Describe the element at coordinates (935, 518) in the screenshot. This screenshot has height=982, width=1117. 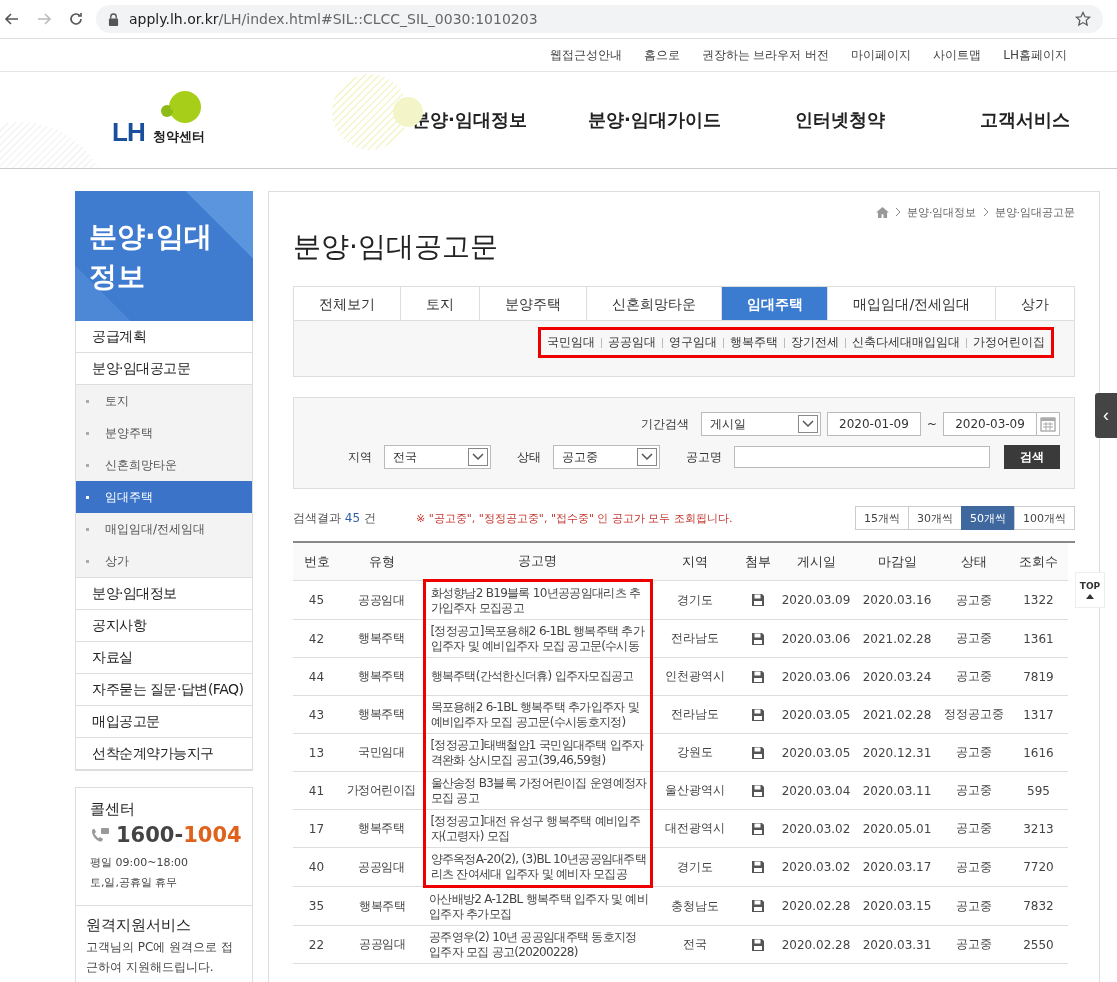
I see `page-size-button: 30개씩` at that location.